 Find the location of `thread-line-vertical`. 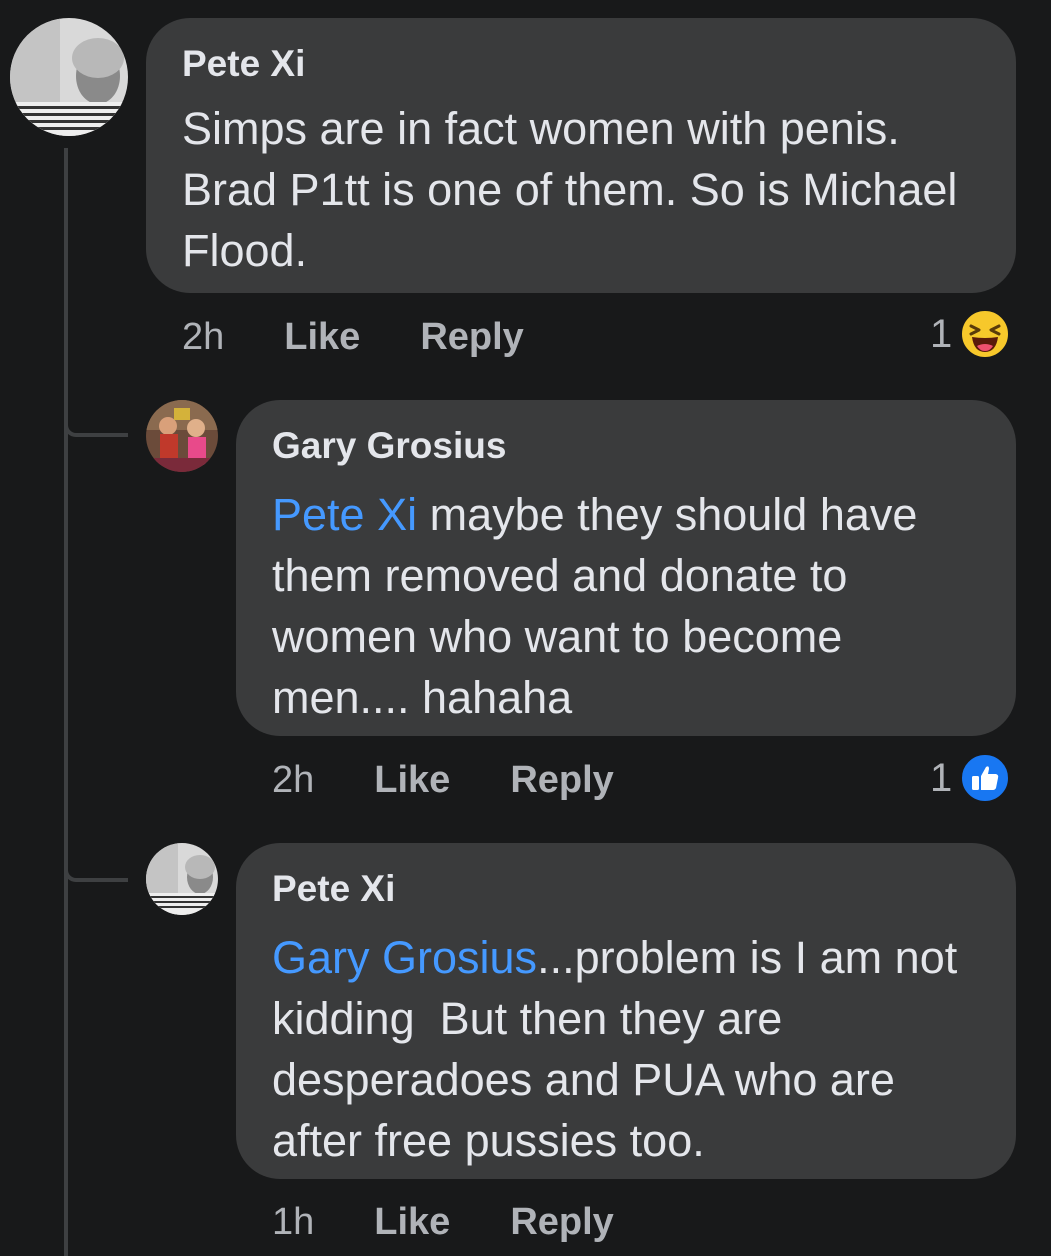

thread-line-vertical is located at coordinates (66, 702).